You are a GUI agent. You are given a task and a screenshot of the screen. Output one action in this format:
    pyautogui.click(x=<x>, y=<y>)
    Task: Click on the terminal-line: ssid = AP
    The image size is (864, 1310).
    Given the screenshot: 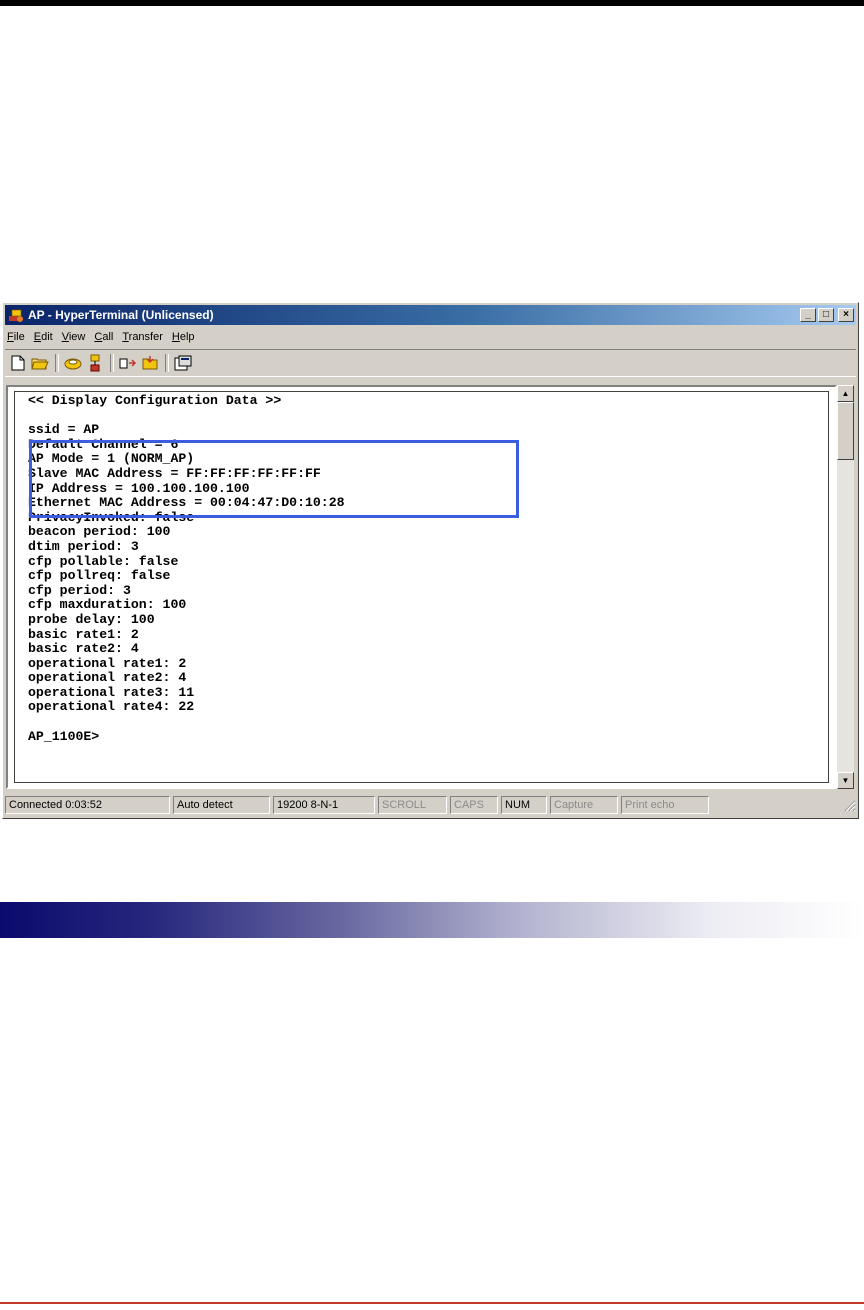 What is the action you would take?
    pyautogui.click(x=64, y=430)
    